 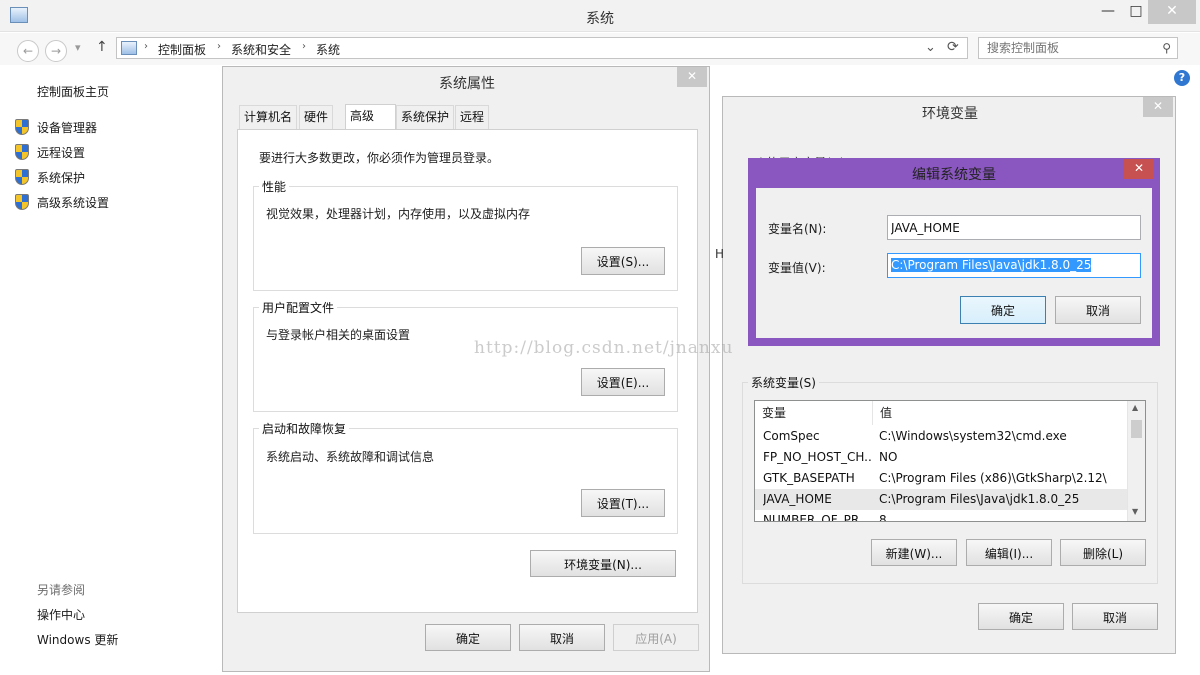 I want to click on row-value: NO, so click(x=888, y=457).